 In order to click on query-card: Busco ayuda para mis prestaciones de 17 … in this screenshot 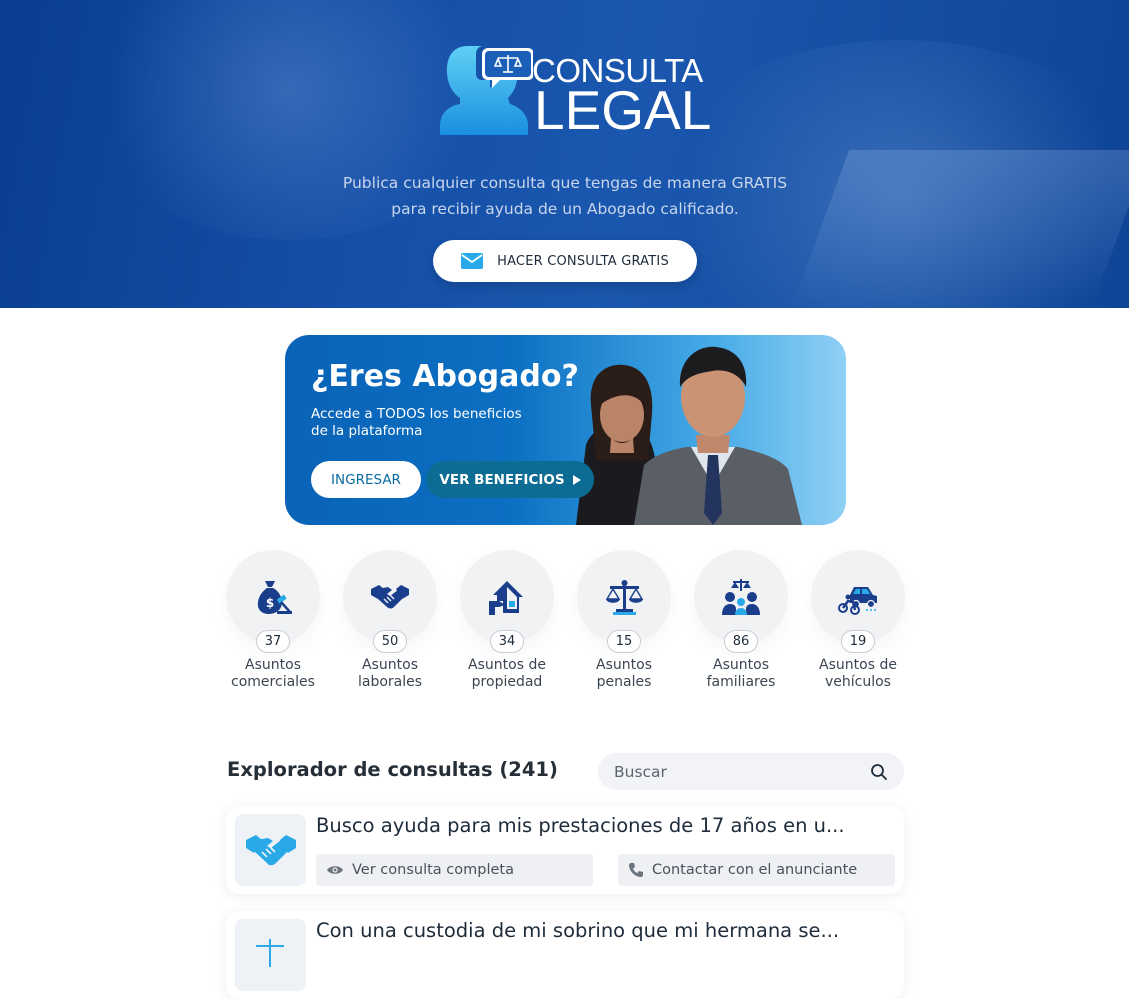, I will do `click(565, 850)`.